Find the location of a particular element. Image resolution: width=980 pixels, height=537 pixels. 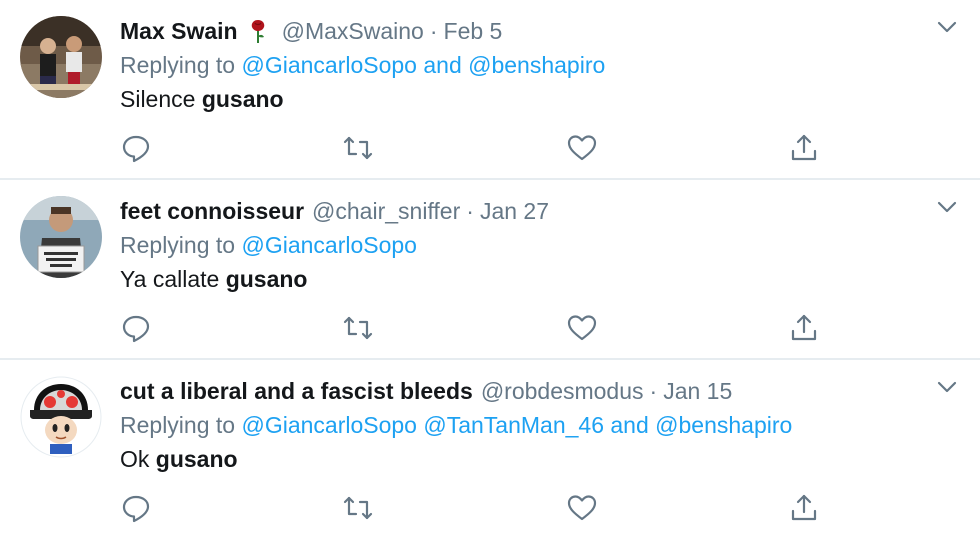

photo-avatar-two-people-icon is located at coordinates (61, 57).